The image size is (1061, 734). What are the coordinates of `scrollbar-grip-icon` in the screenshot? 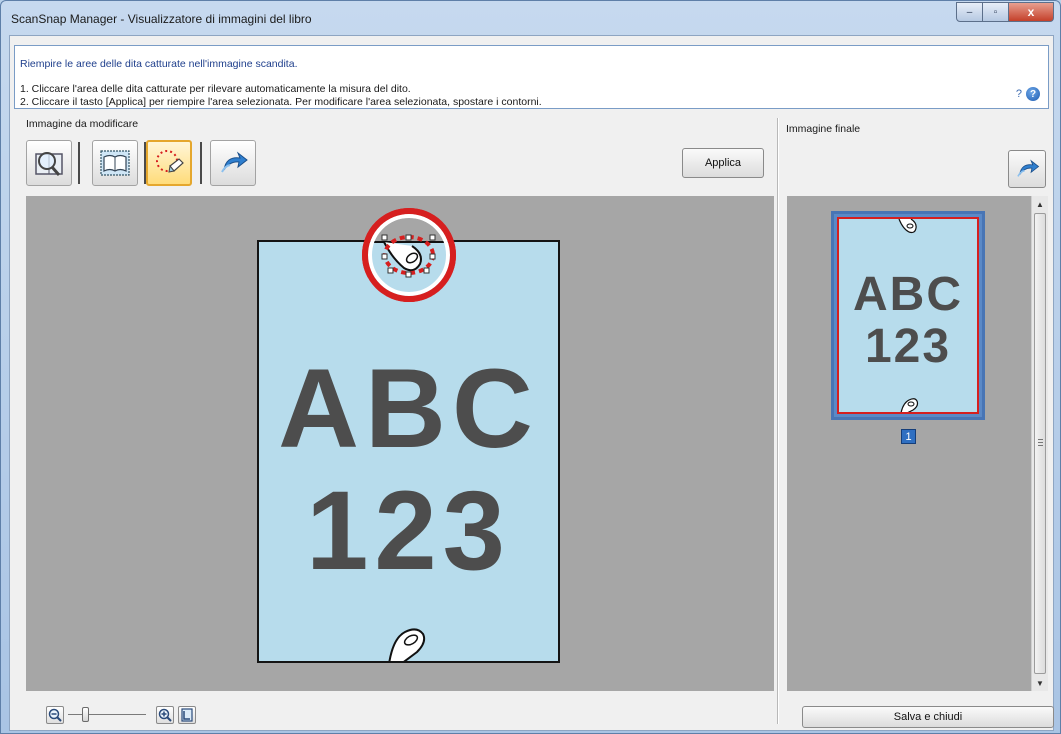 It's located at (1040, 442).